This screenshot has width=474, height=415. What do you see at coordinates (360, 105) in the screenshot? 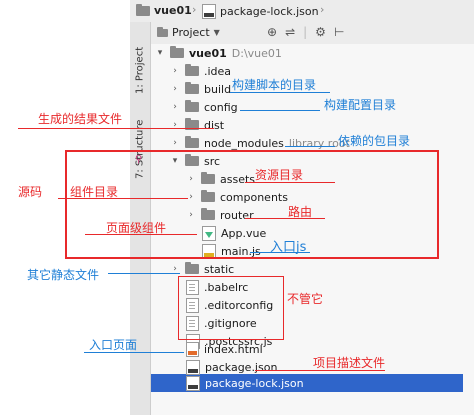
I see `annotation-config-dir: 构建配置目录` at bounding box center [360, 105].